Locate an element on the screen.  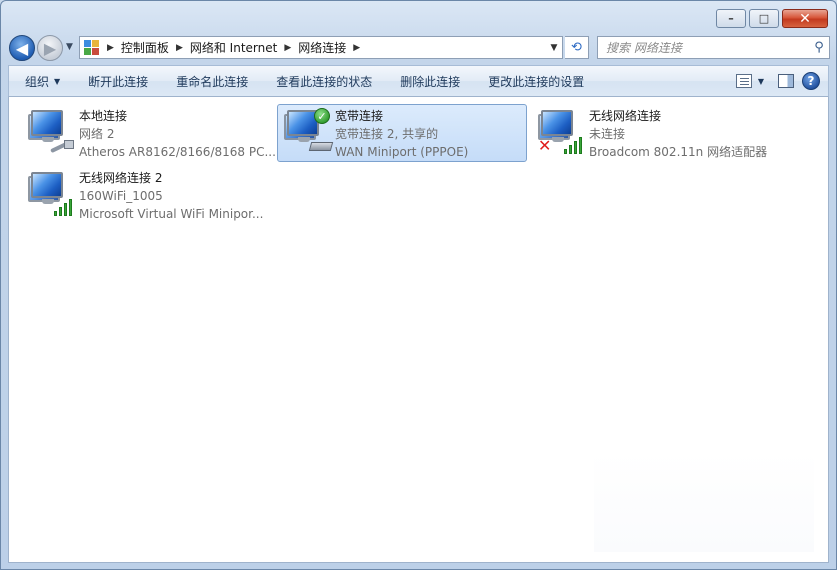
connection-status: 160WiFi_1005 is located at coordinates (121, 196).